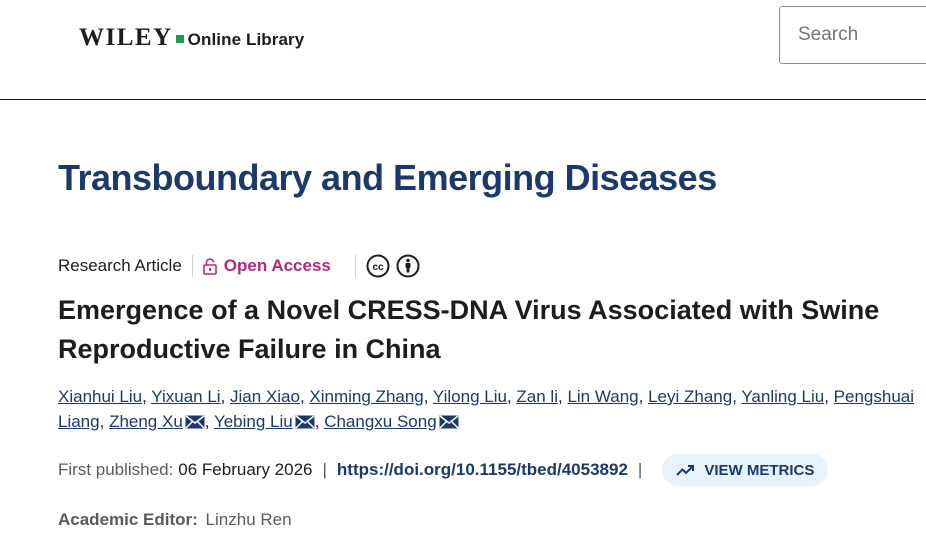 The height and width of the screenshot is (540, 926). I want to click on journal-title: Transboundary and Emerging Diseases, so click(387, 178).